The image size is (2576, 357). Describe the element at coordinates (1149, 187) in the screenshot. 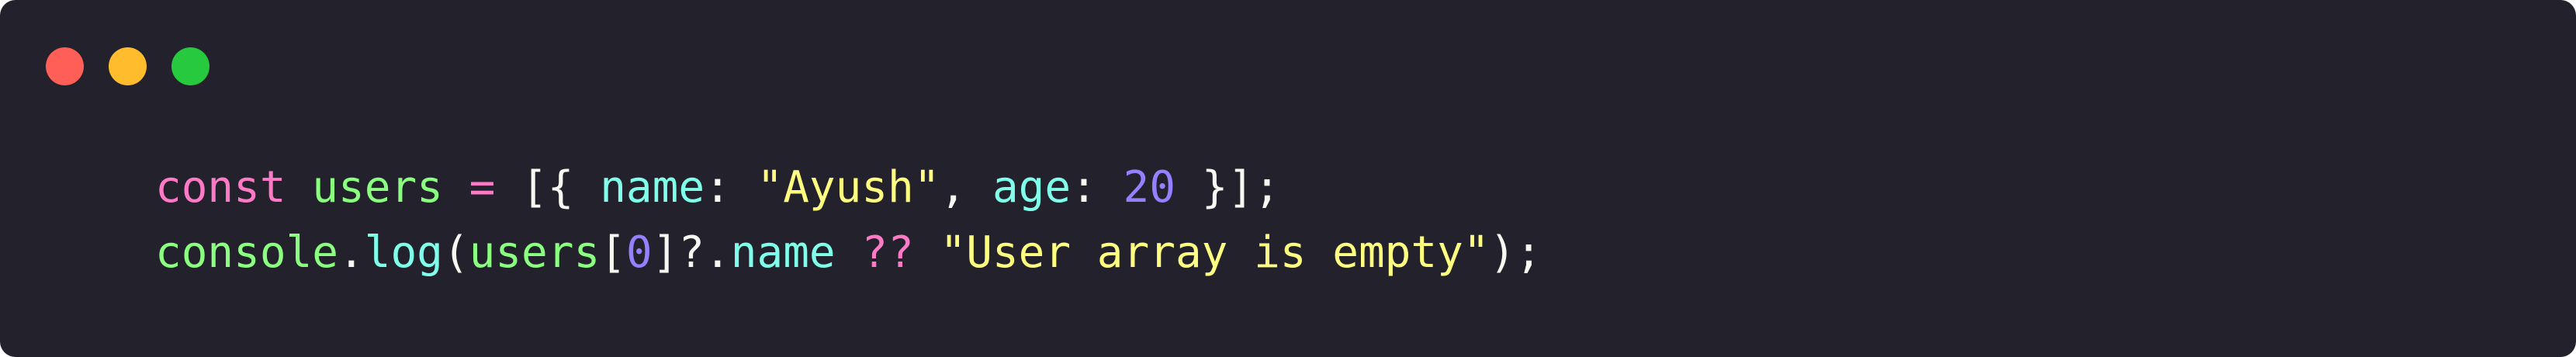

I see `code-token-number: 20` at that location.